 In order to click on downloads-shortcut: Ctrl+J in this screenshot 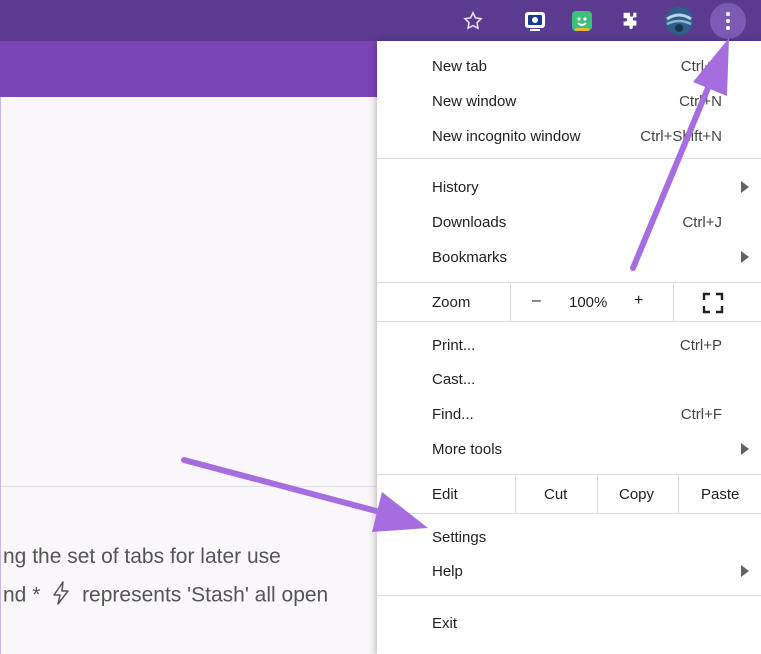, I will do `click(702, 222)`.